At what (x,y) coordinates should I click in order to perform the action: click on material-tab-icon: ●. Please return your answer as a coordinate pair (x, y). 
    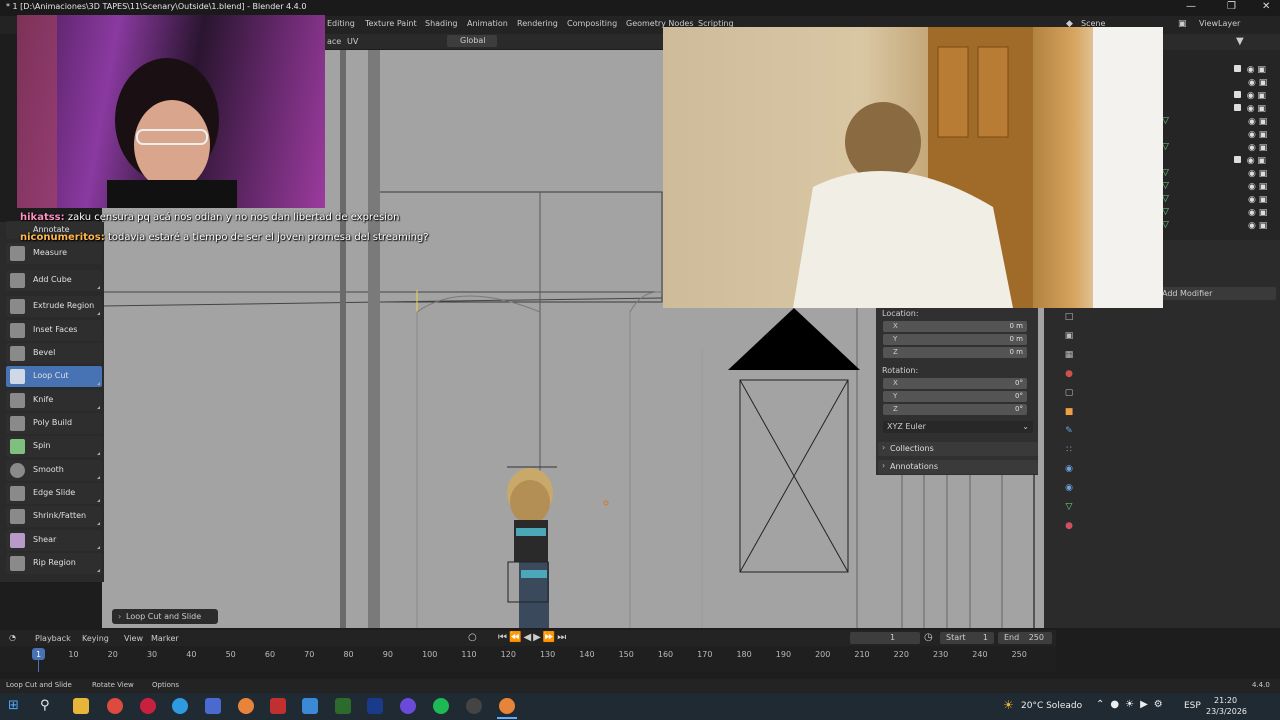
    Looking at the image, I should click on (1069, 526).